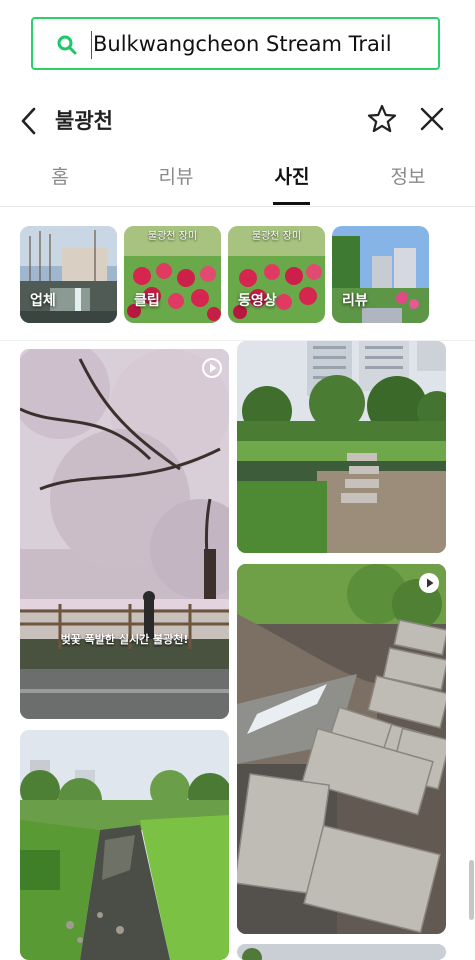  What do you see at coordinates (60, 175) in the screenshot?
I see `tab-home: 홈` at bounding box center [60, 175].